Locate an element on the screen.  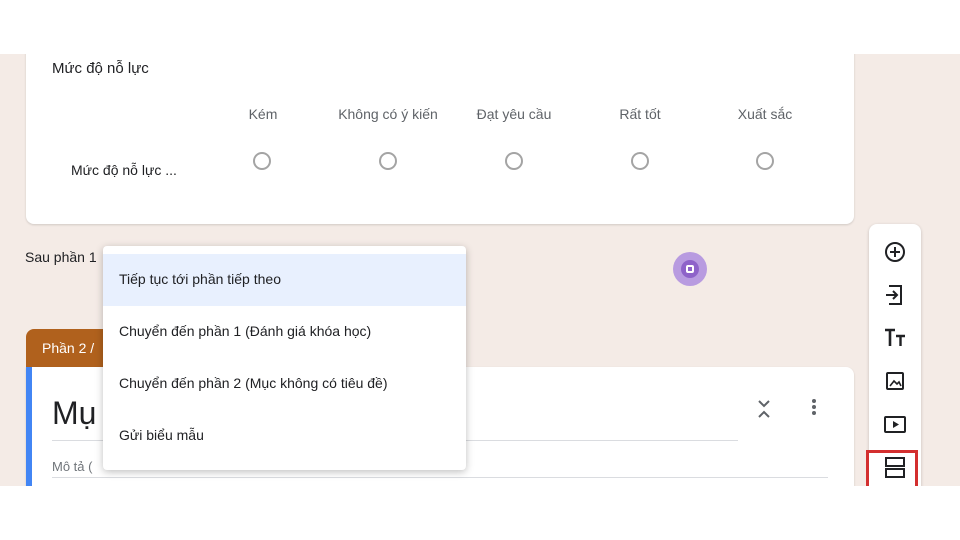
collapse-icon is located at coordinates (764, 409).